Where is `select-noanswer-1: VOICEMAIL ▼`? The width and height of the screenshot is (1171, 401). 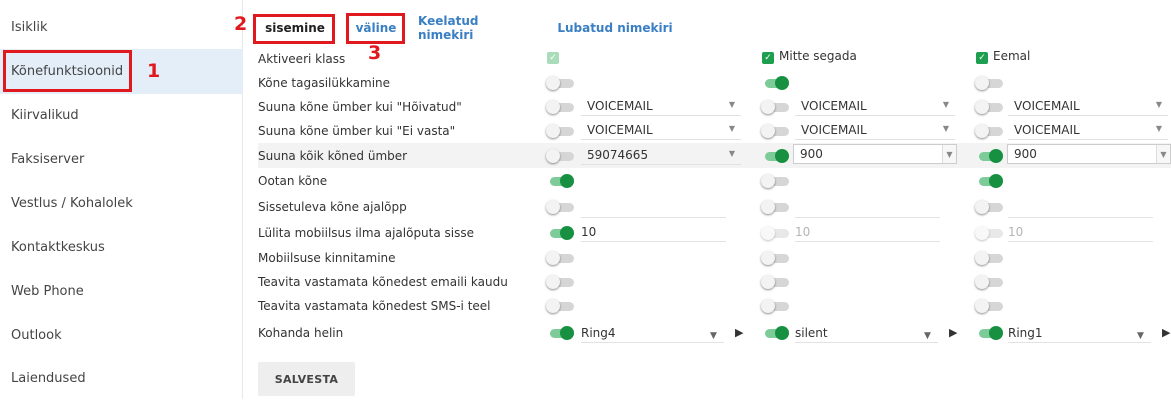 select-noanswer-1: VOICEMAIL ▼ is located at coordinates (875, 130).